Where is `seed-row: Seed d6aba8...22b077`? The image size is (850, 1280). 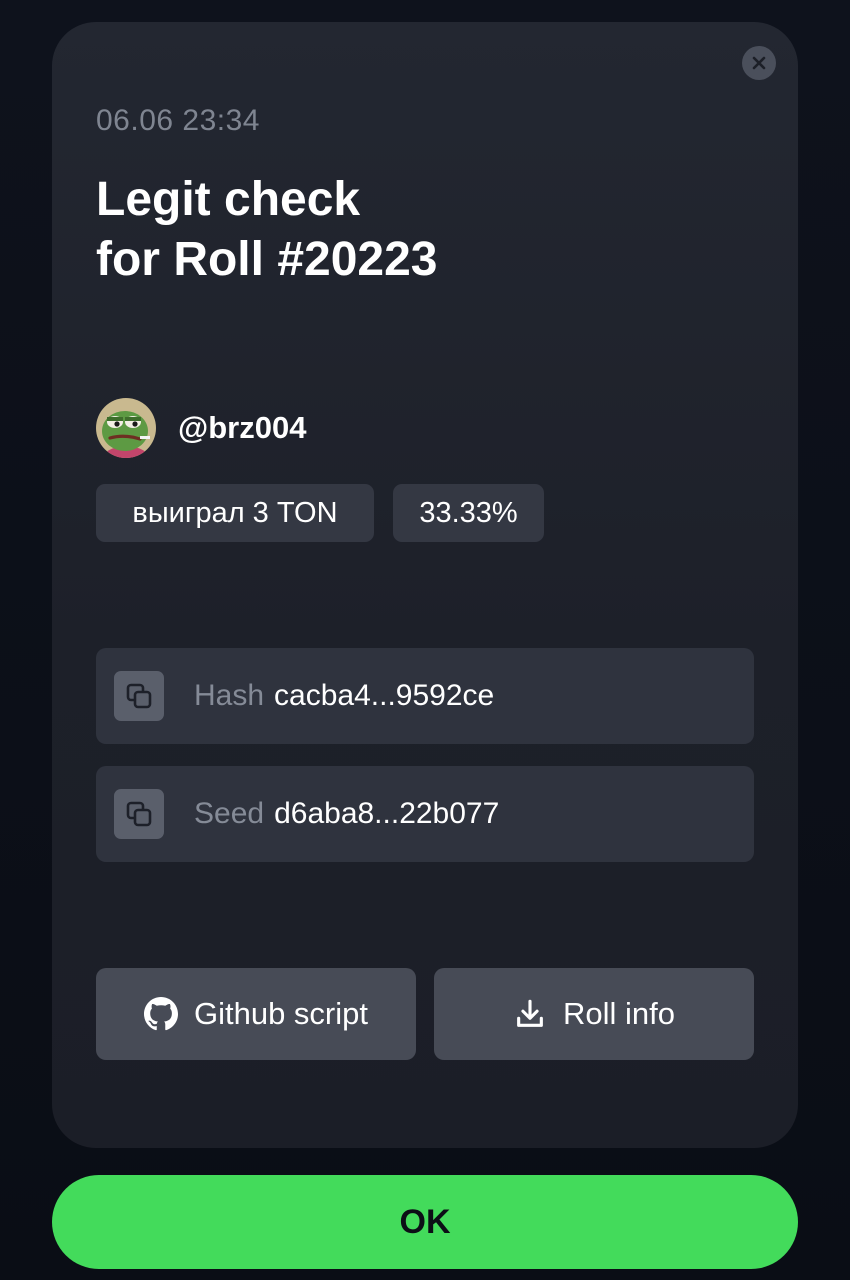 seed-row: Seed d6aba8...22b077 is located at coordinates (425, 814).